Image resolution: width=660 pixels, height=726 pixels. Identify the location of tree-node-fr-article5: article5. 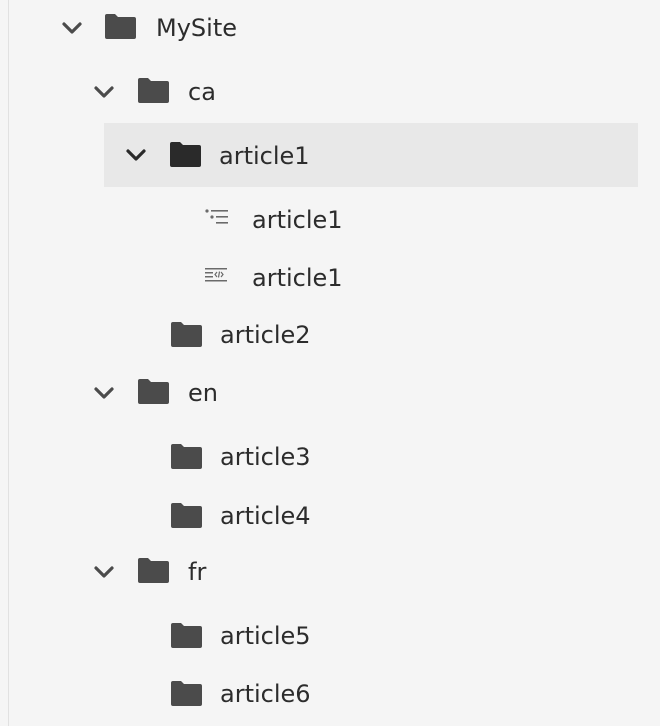
(320, 636).